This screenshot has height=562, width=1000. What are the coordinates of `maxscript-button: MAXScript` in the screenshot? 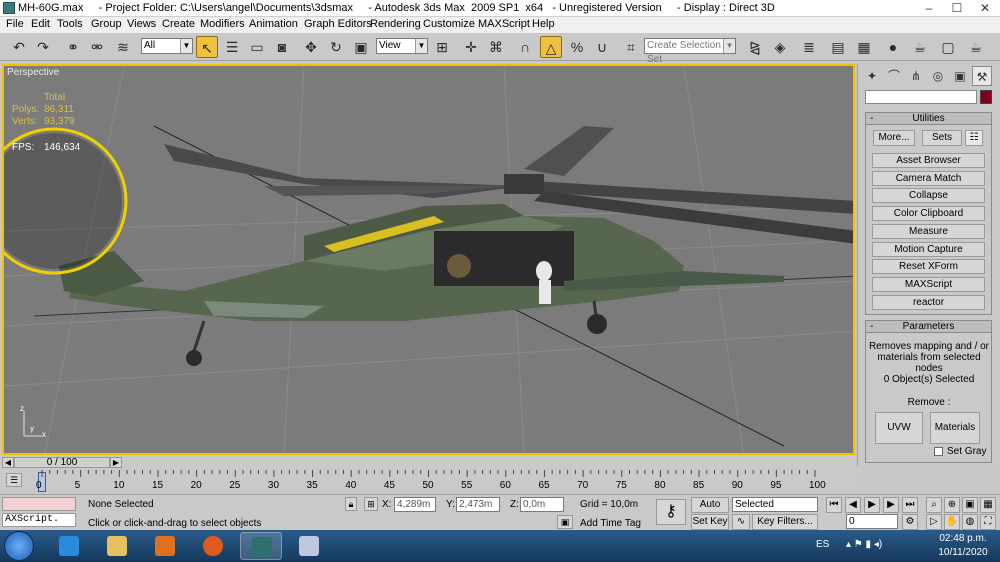 It's located at (928, 284).